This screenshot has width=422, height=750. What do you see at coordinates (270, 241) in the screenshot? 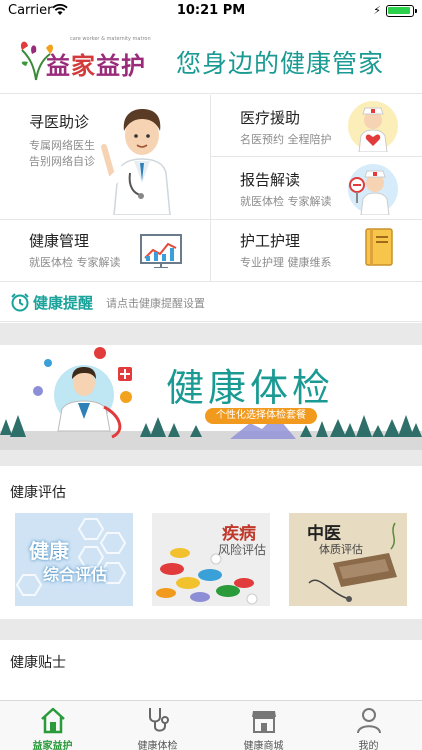
I see `service-title: 护工护理` at bounding box center [270, 241].